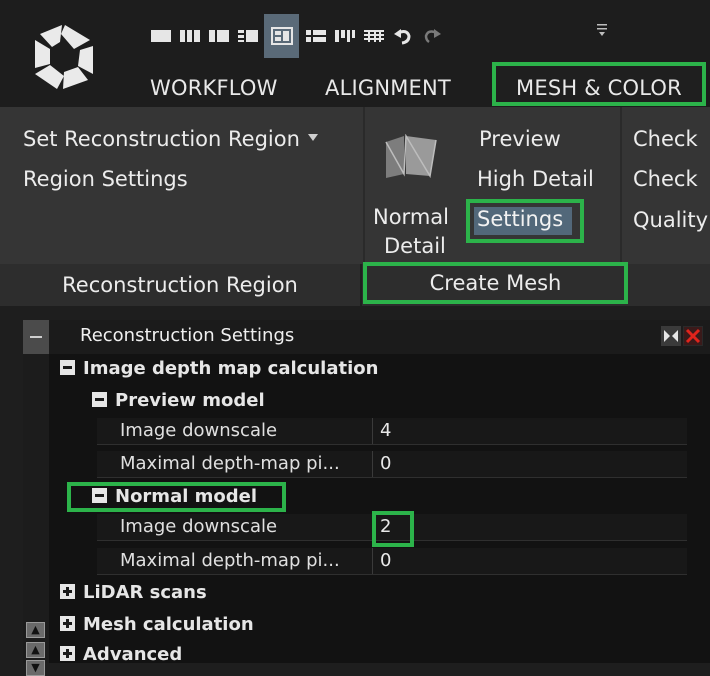 The image size is (710, 676). I want to click on group-reconstruction-region: Reconstruction Region, so click(181, 285).